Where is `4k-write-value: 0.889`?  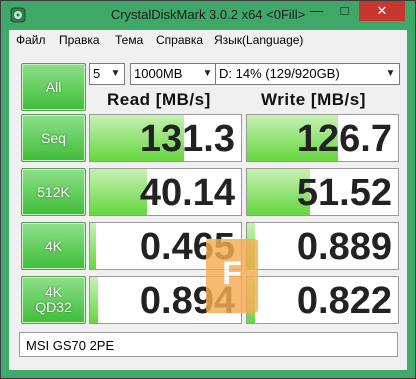 4k-write-value: 0.889 is located at coordinates (344, 247).